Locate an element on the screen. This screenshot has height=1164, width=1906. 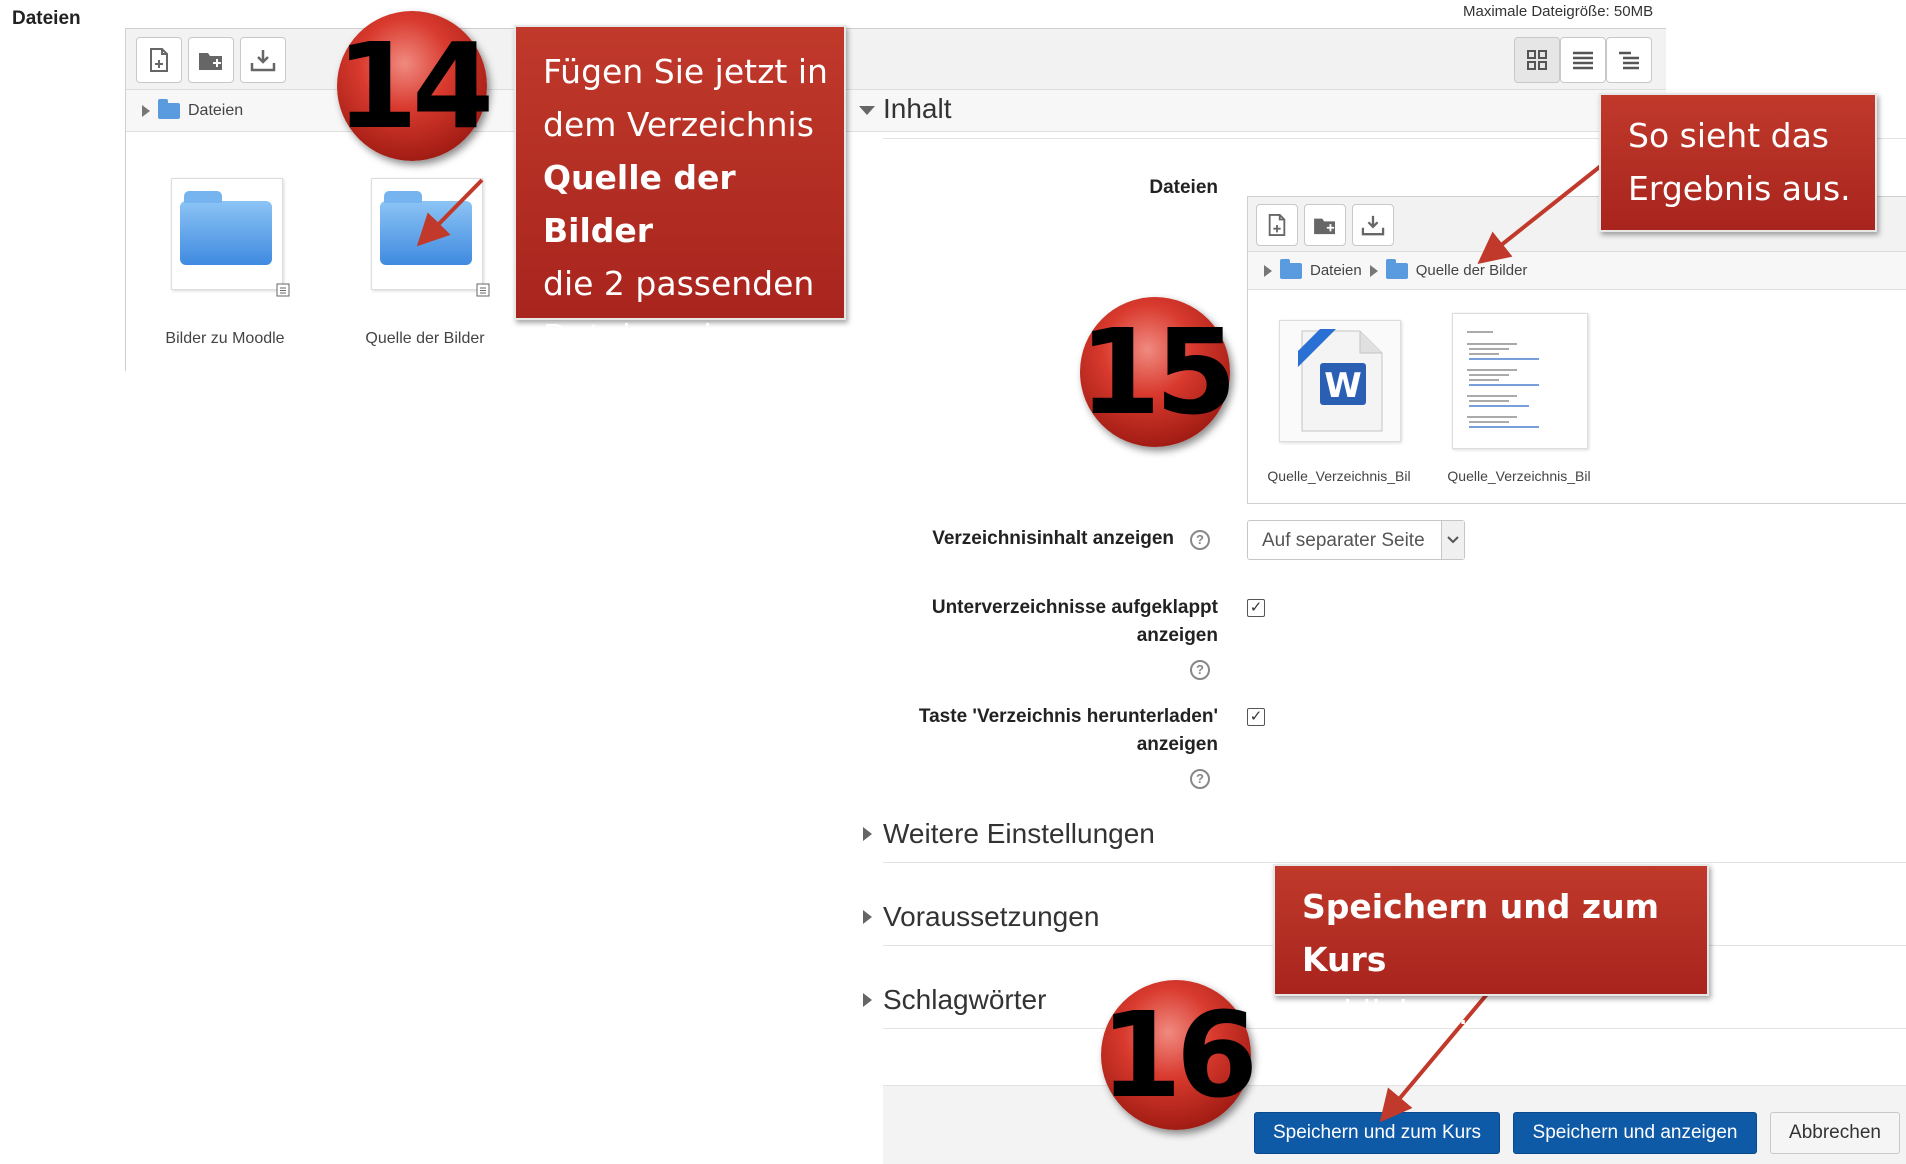
breadcrumb-item: Quelle der Bilder is located at coordinates (1472, 270).